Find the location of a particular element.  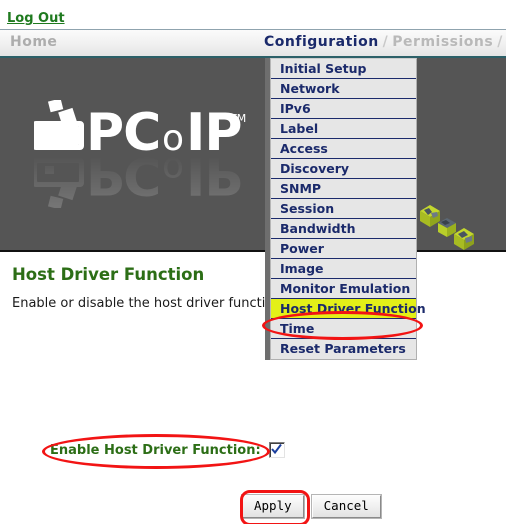

menu-item-monitor-emulation: Monitor Emulation is located at coordinates (343, 289).